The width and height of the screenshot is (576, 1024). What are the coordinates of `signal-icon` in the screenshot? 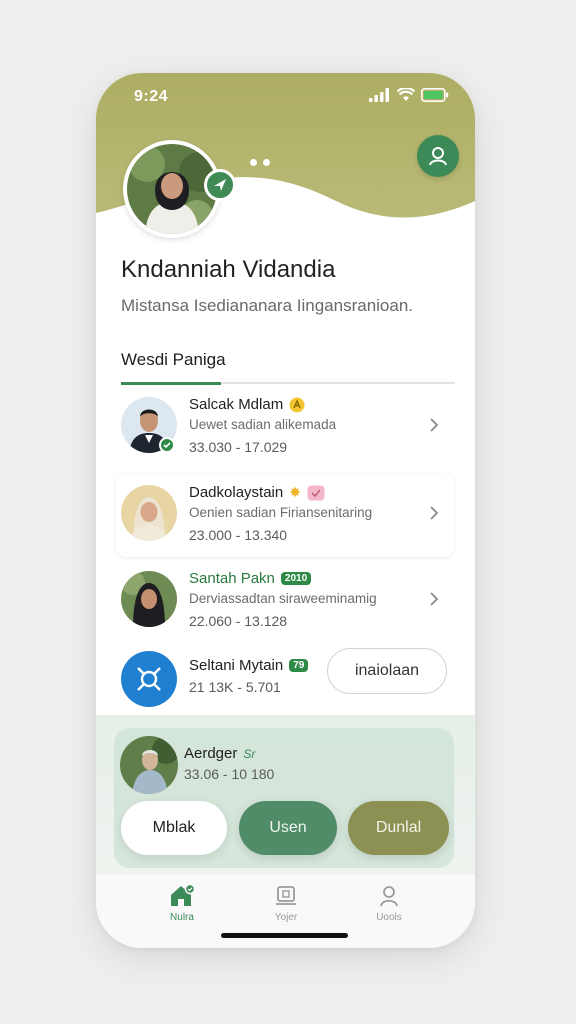 It's located at (379, 95).